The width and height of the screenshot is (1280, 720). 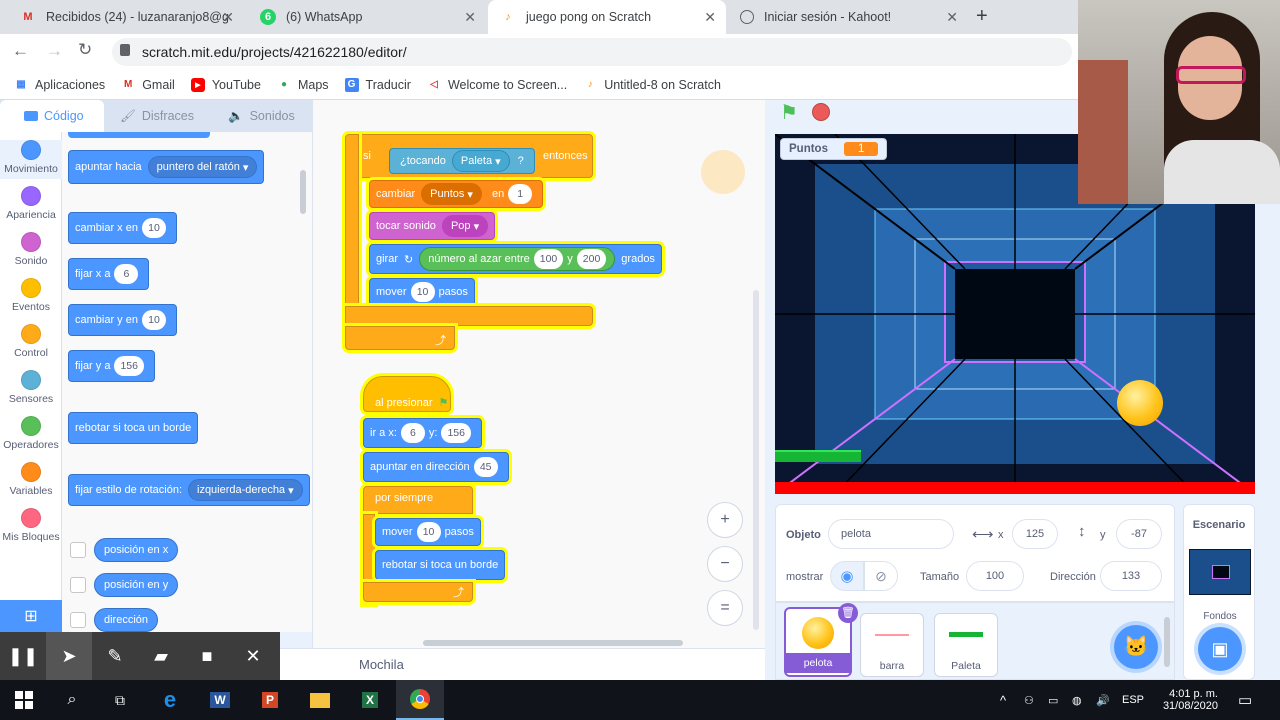 I want to click on move-block-2: mover 10 pasos, so click(x=428, y=532).